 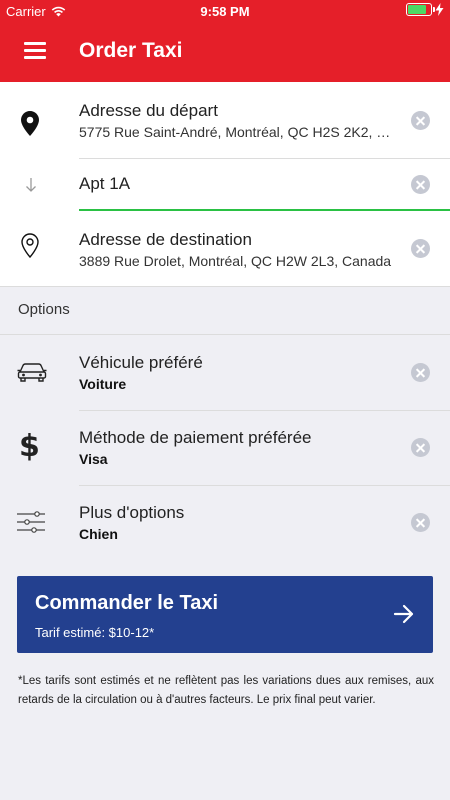 What do you see at coordinates (239, 184) in the screenshot?
I see `apartment-input` at bounding box center [239, 184].